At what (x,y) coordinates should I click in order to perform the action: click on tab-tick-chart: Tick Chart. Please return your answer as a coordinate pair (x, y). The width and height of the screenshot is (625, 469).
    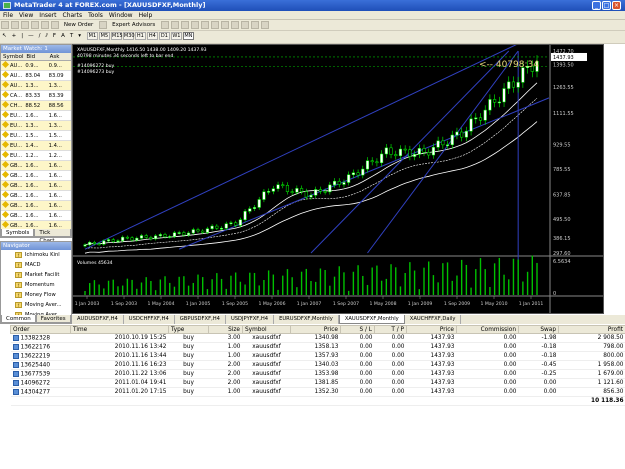
    Looking at the image, I should click on (52, 236).